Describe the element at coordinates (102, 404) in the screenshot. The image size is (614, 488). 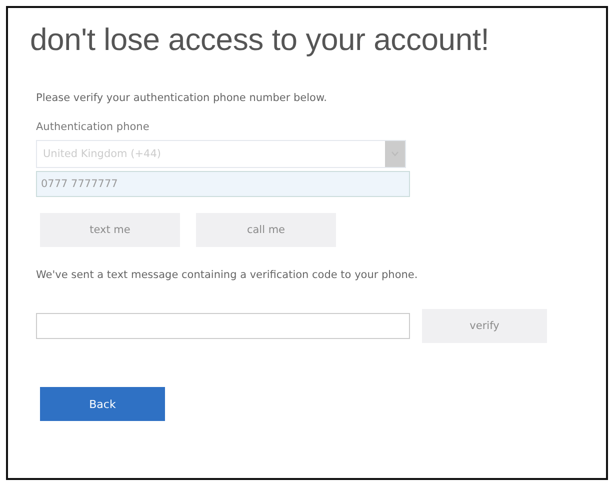
I see `back-button: Back` at that location.